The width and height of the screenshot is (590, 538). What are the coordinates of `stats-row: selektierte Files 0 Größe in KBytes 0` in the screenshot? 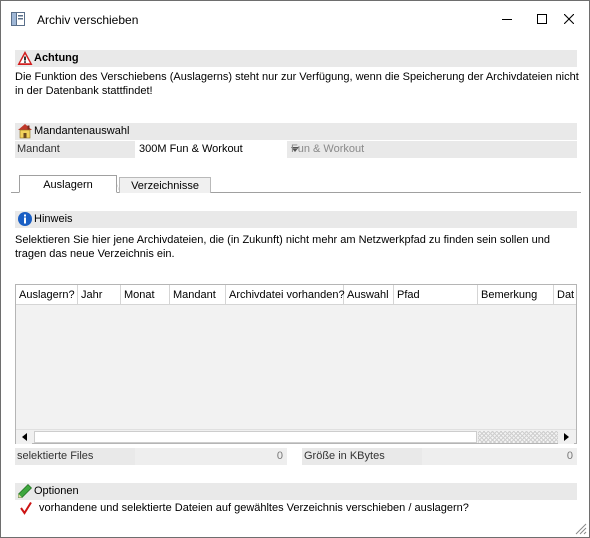 It's located at (296, 456).